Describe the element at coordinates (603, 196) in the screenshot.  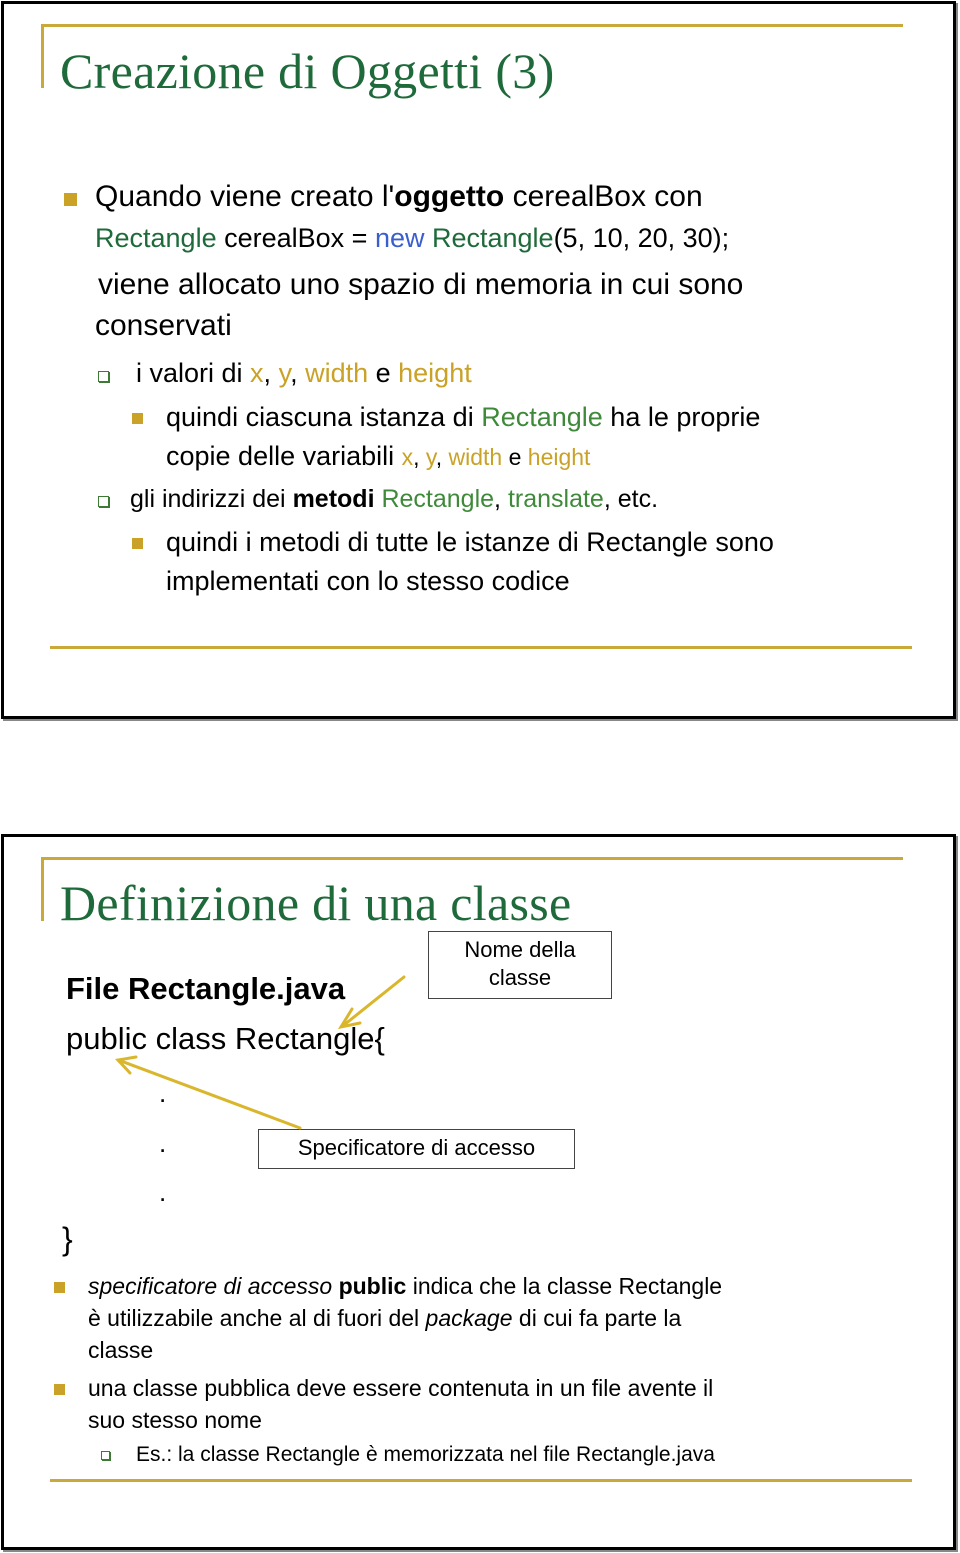
I see `text: cerealBox con` at that location.